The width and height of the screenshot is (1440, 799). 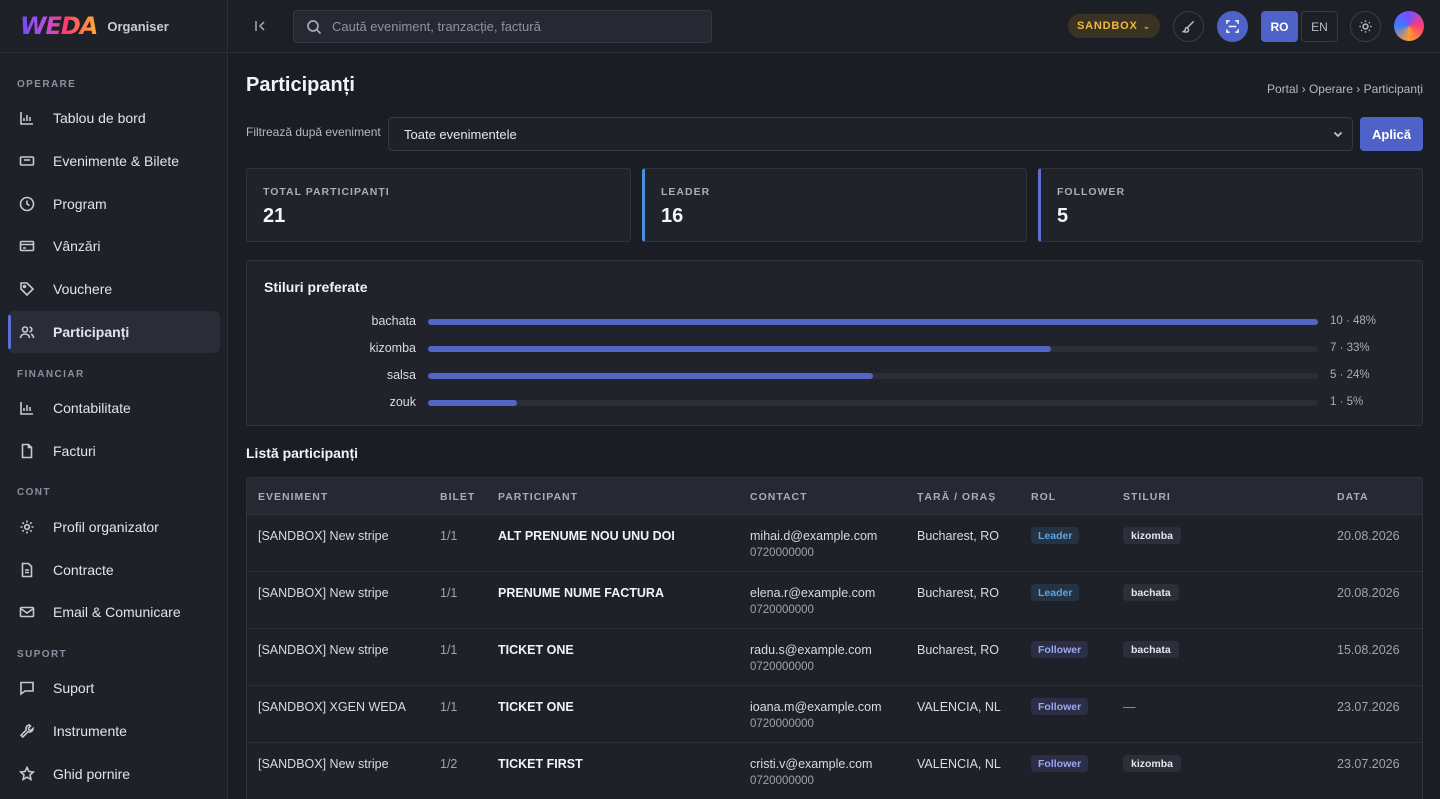 What do you see at coordinates (586, 536) in the screenshot?
I see `cell-participant: ALT PRENUME NOU UNU DOI` at bounding box center [586, 536].